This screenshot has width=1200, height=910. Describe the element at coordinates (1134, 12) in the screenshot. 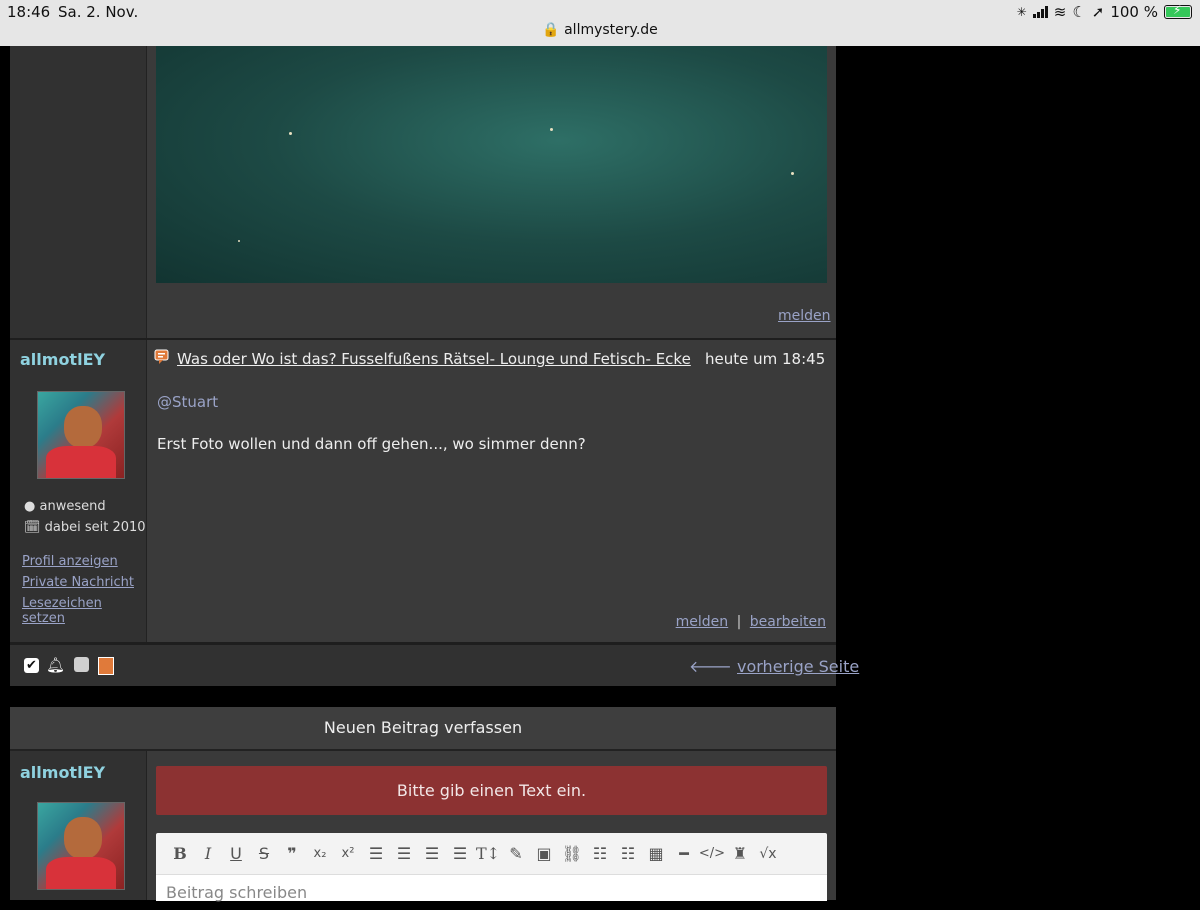

I see `battery-percent: 100 %` at that location.